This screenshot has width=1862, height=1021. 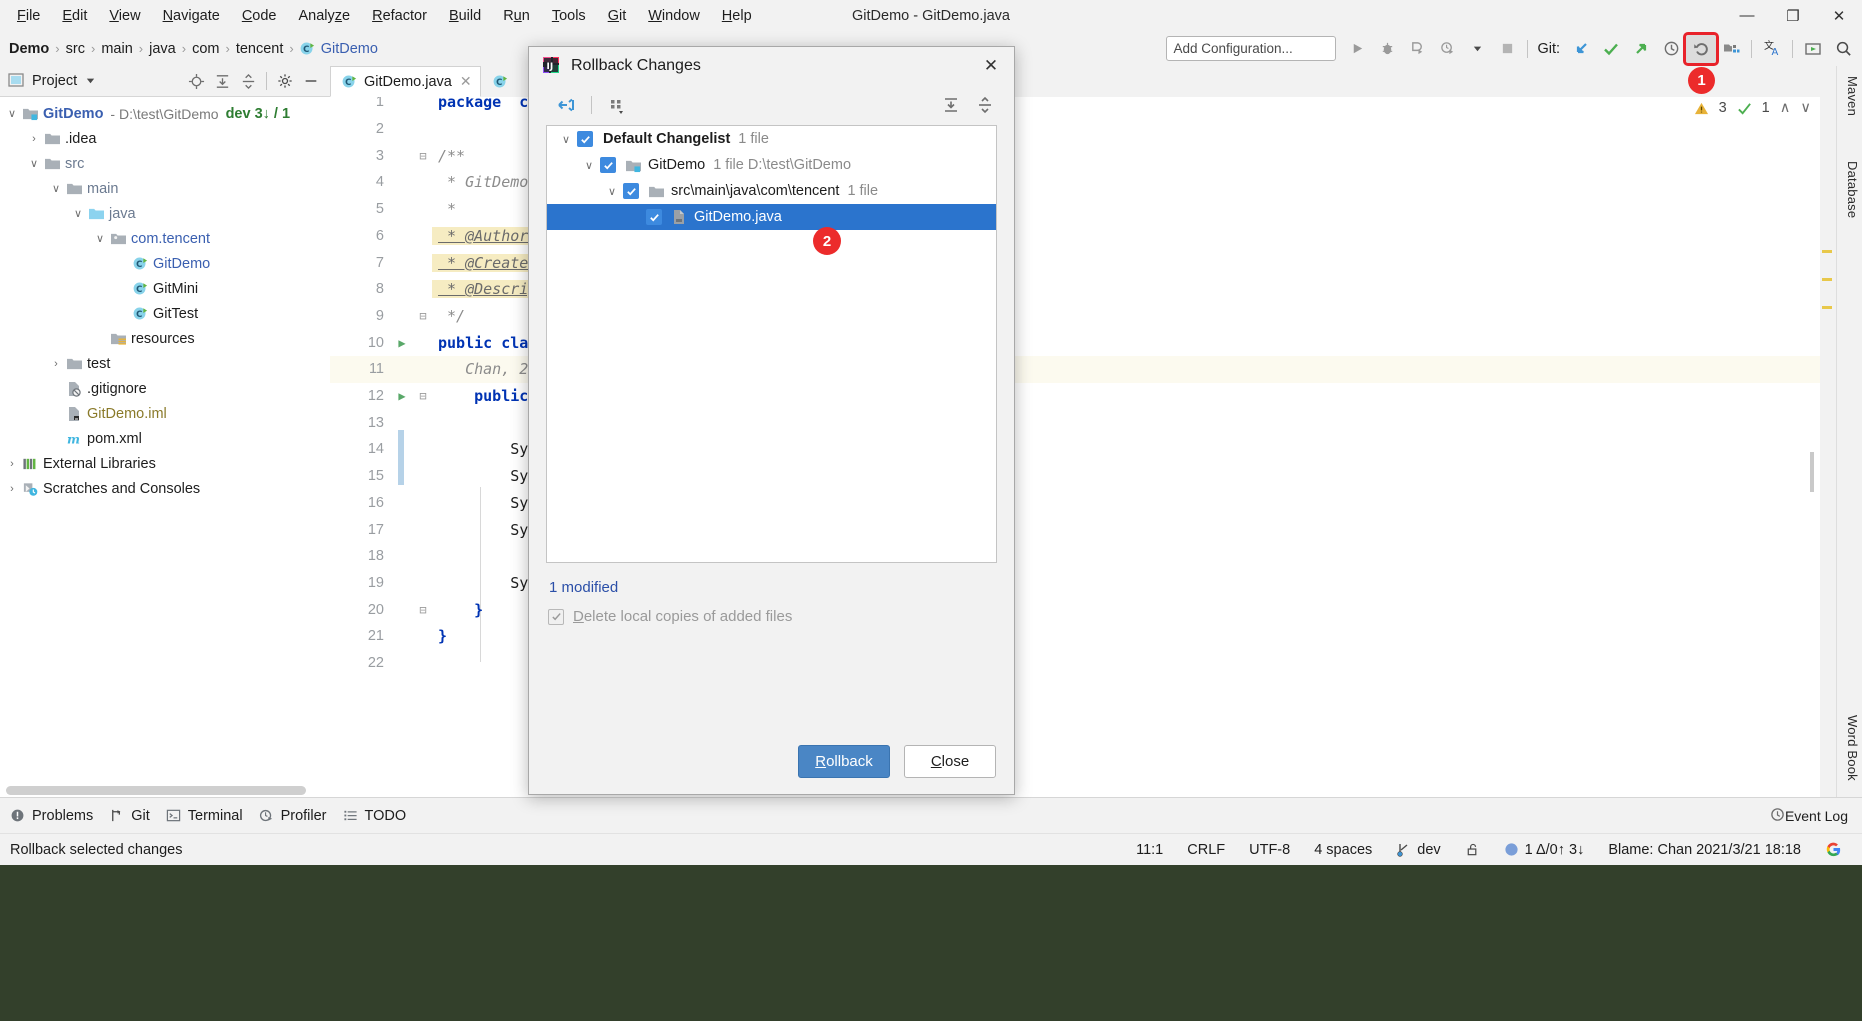 What do you see at coordinates (285, 81) in the screenshot?
I see `settings-icon` at bounding box center [285, 81].